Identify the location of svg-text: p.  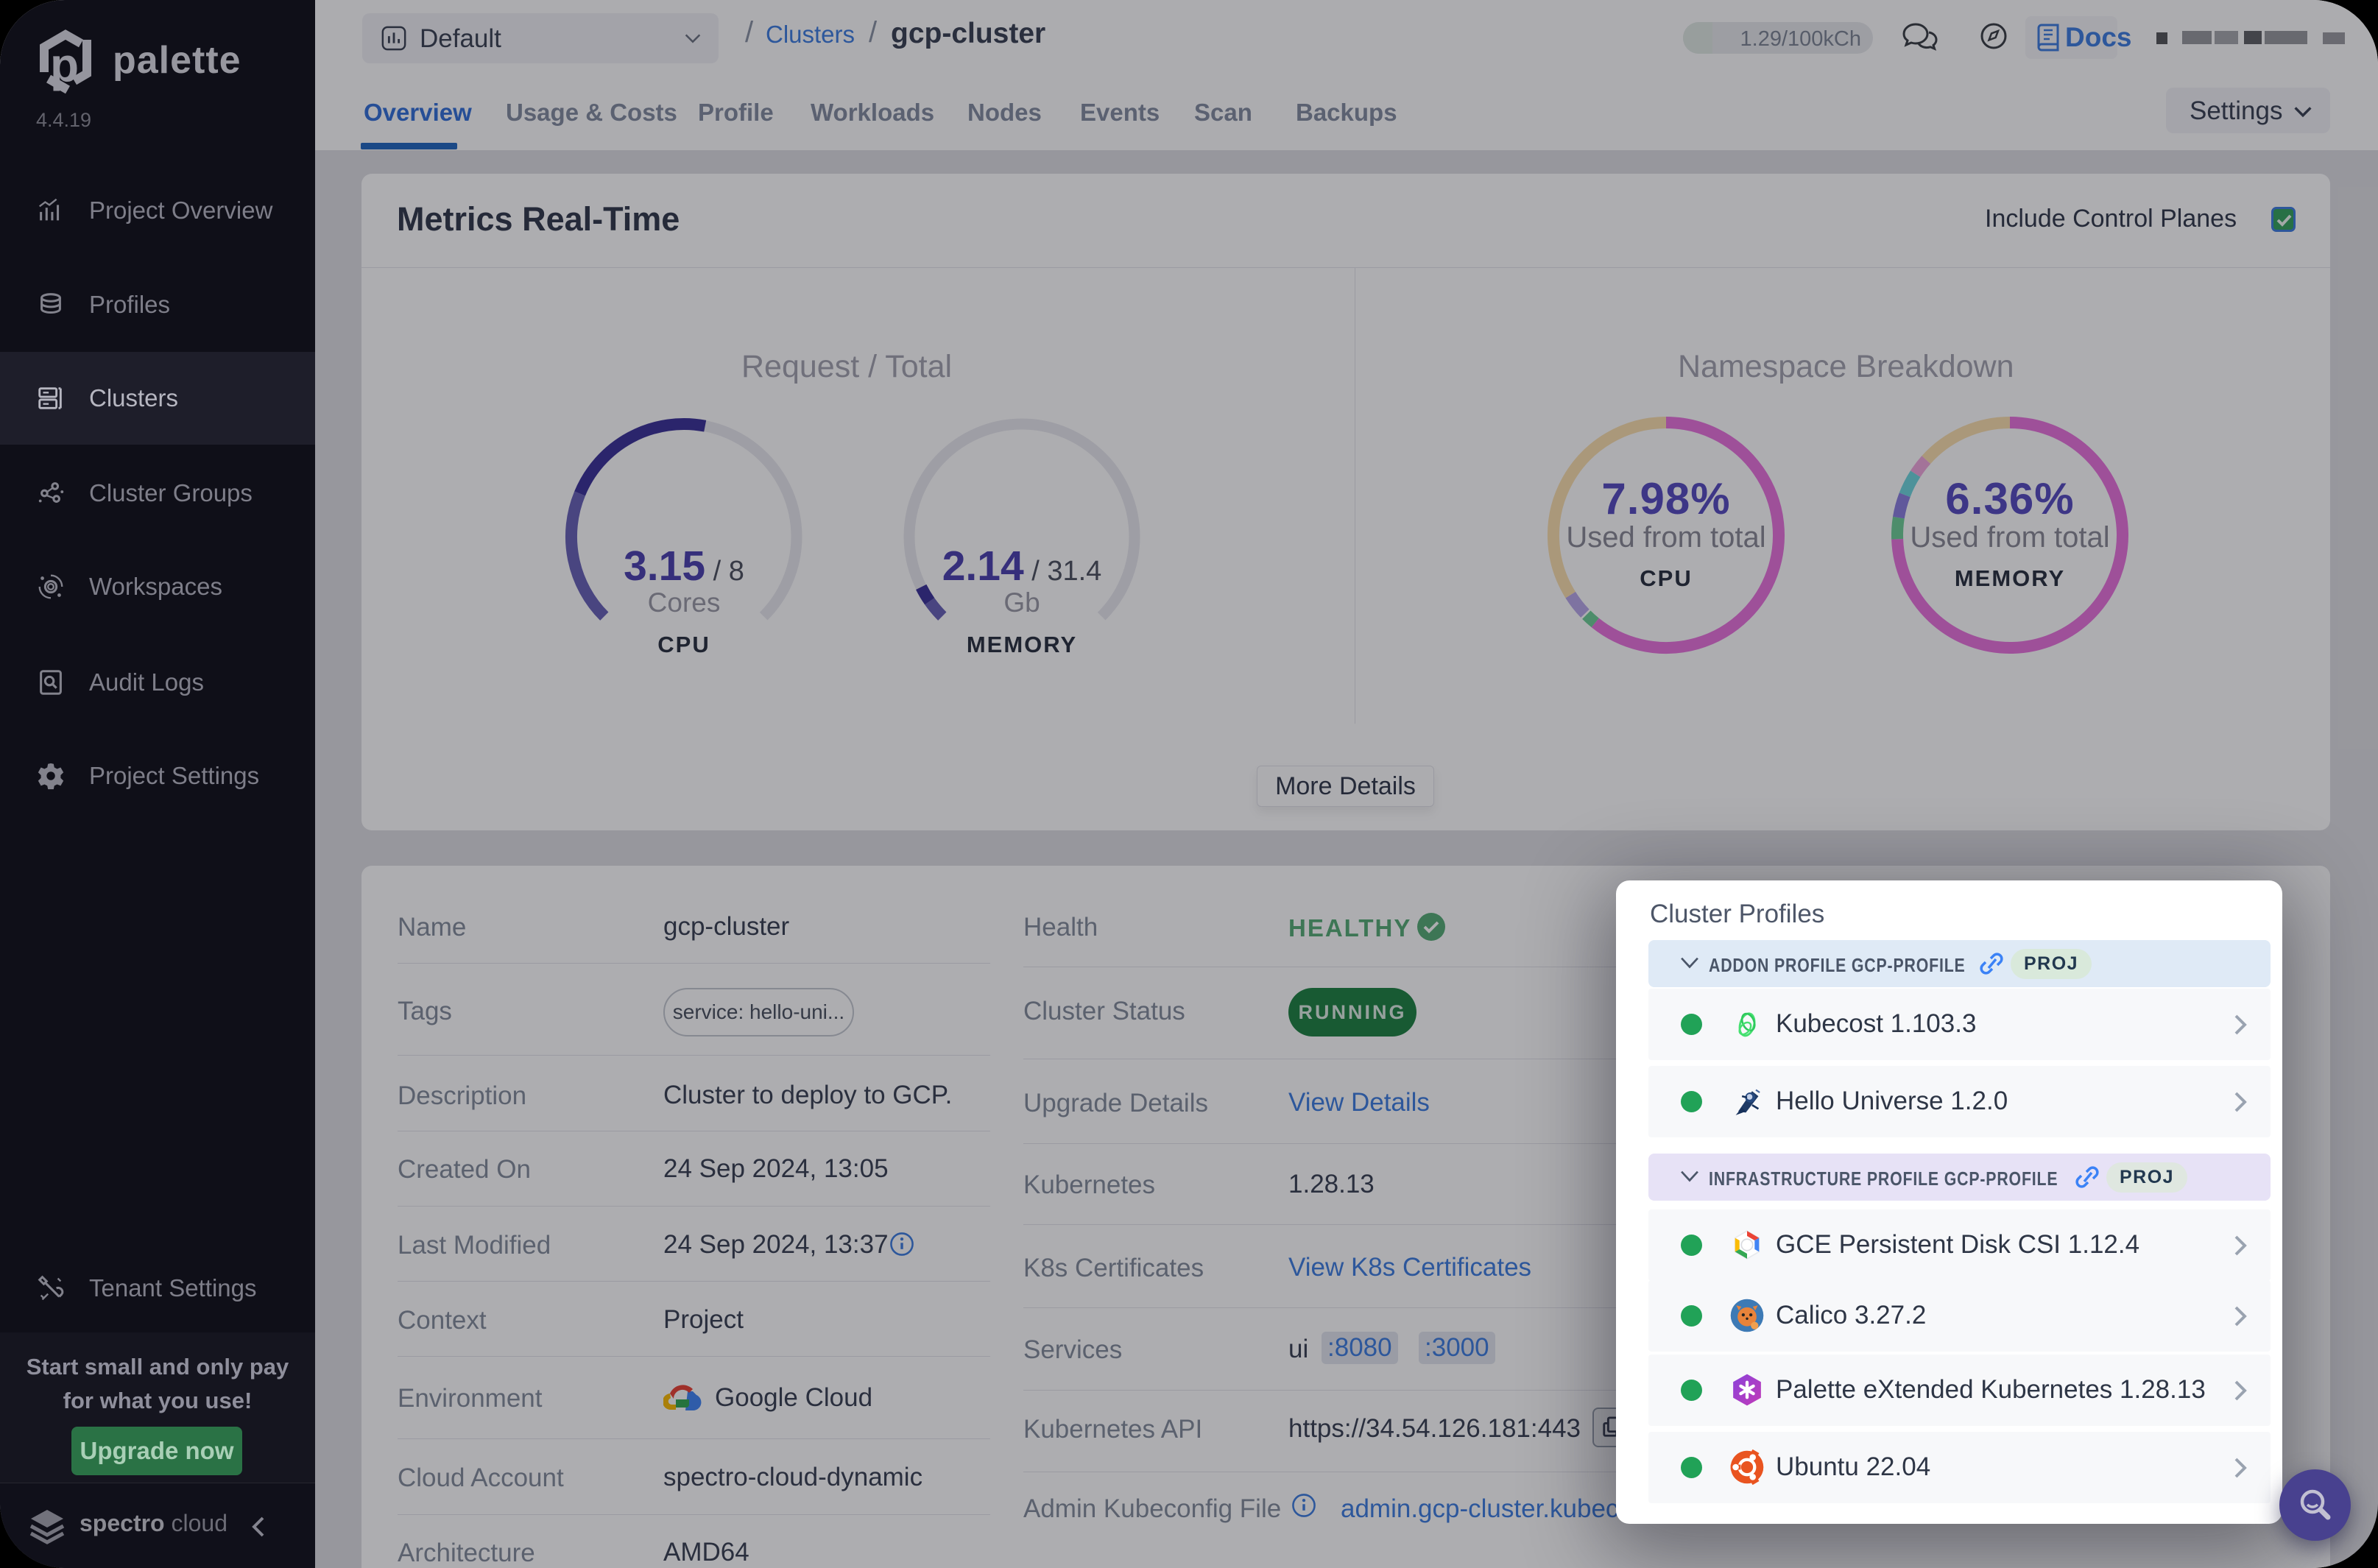
(64, 64).